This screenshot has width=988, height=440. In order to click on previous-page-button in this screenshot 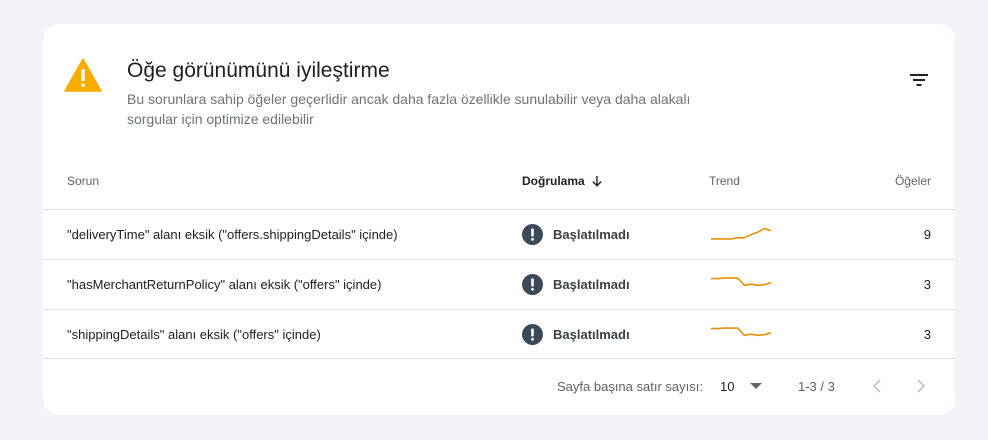, I will do `click(877, 386)`.